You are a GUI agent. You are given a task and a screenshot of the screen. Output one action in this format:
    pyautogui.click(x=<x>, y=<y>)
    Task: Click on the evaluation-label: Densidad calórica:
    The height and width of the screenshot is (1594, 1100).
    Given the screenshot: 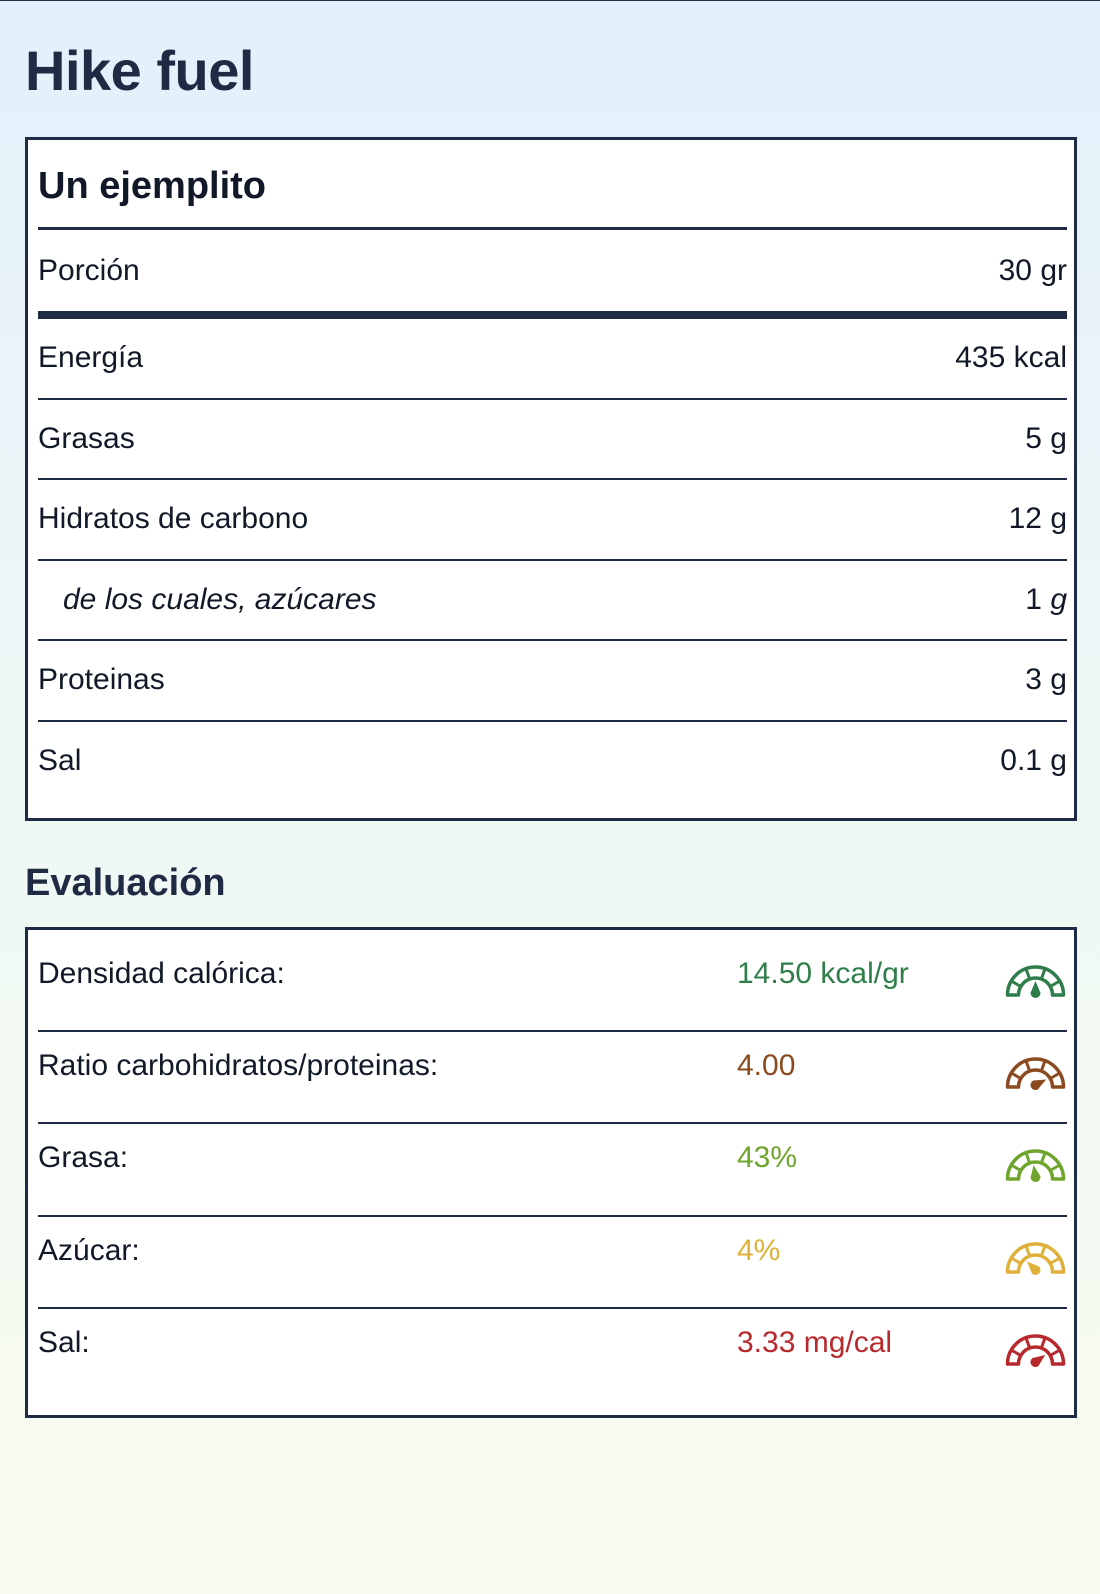 What is the action you would take?
    pyautogui.click(x=161, y=973)
    